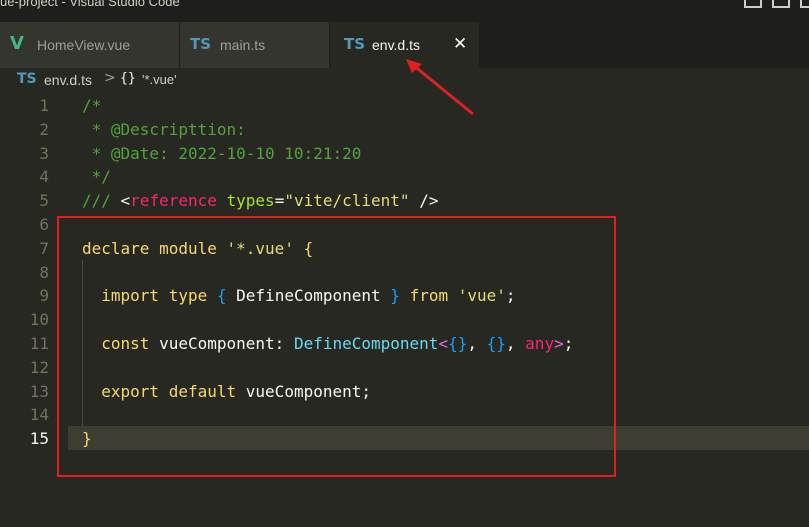 The width and height of the screenshot is (809, 527). I want to click on vue-icon: V, so click(17, 43).